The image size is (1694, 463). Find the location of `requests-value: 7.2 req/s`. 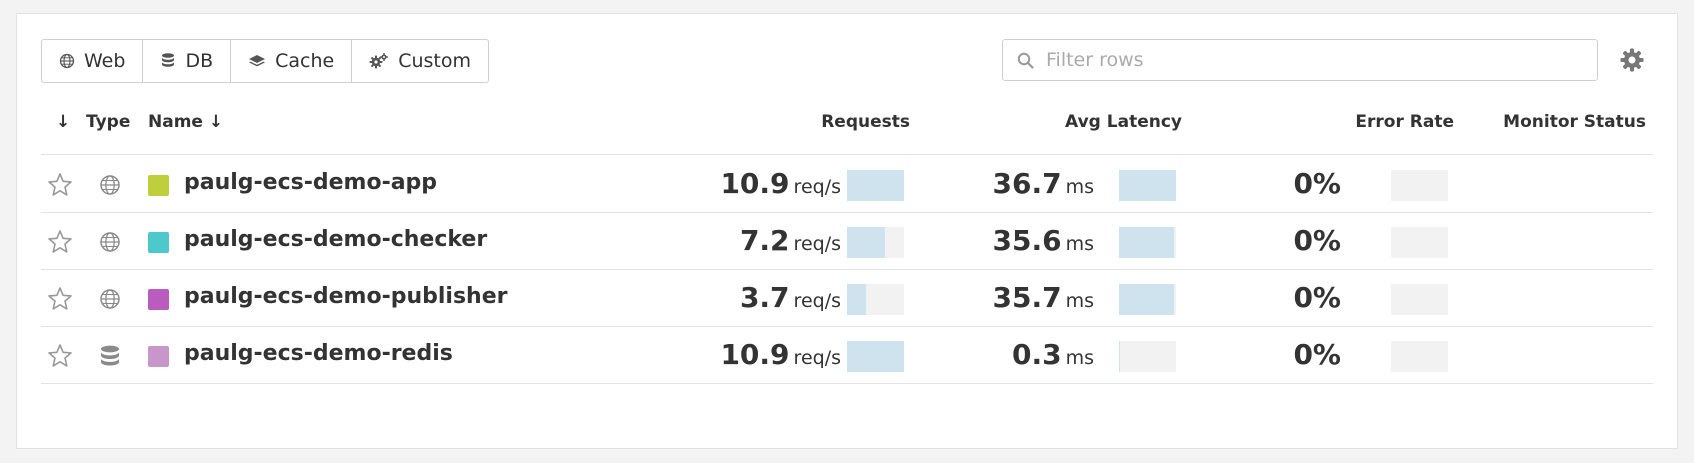

requests-value: 7.2 req/s is located at coordinates (741, 240).